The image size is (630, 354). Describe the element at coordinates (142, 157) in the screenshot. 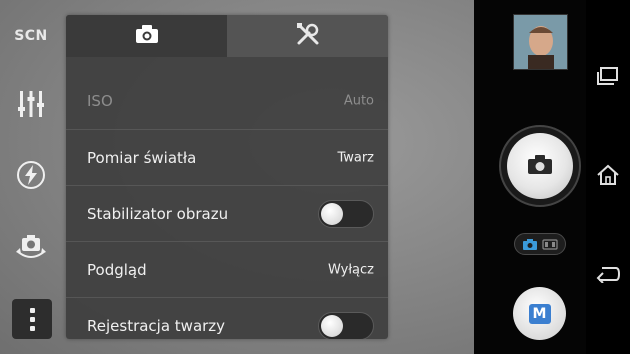

I see `setting-label: Pomiar światła` at that location.